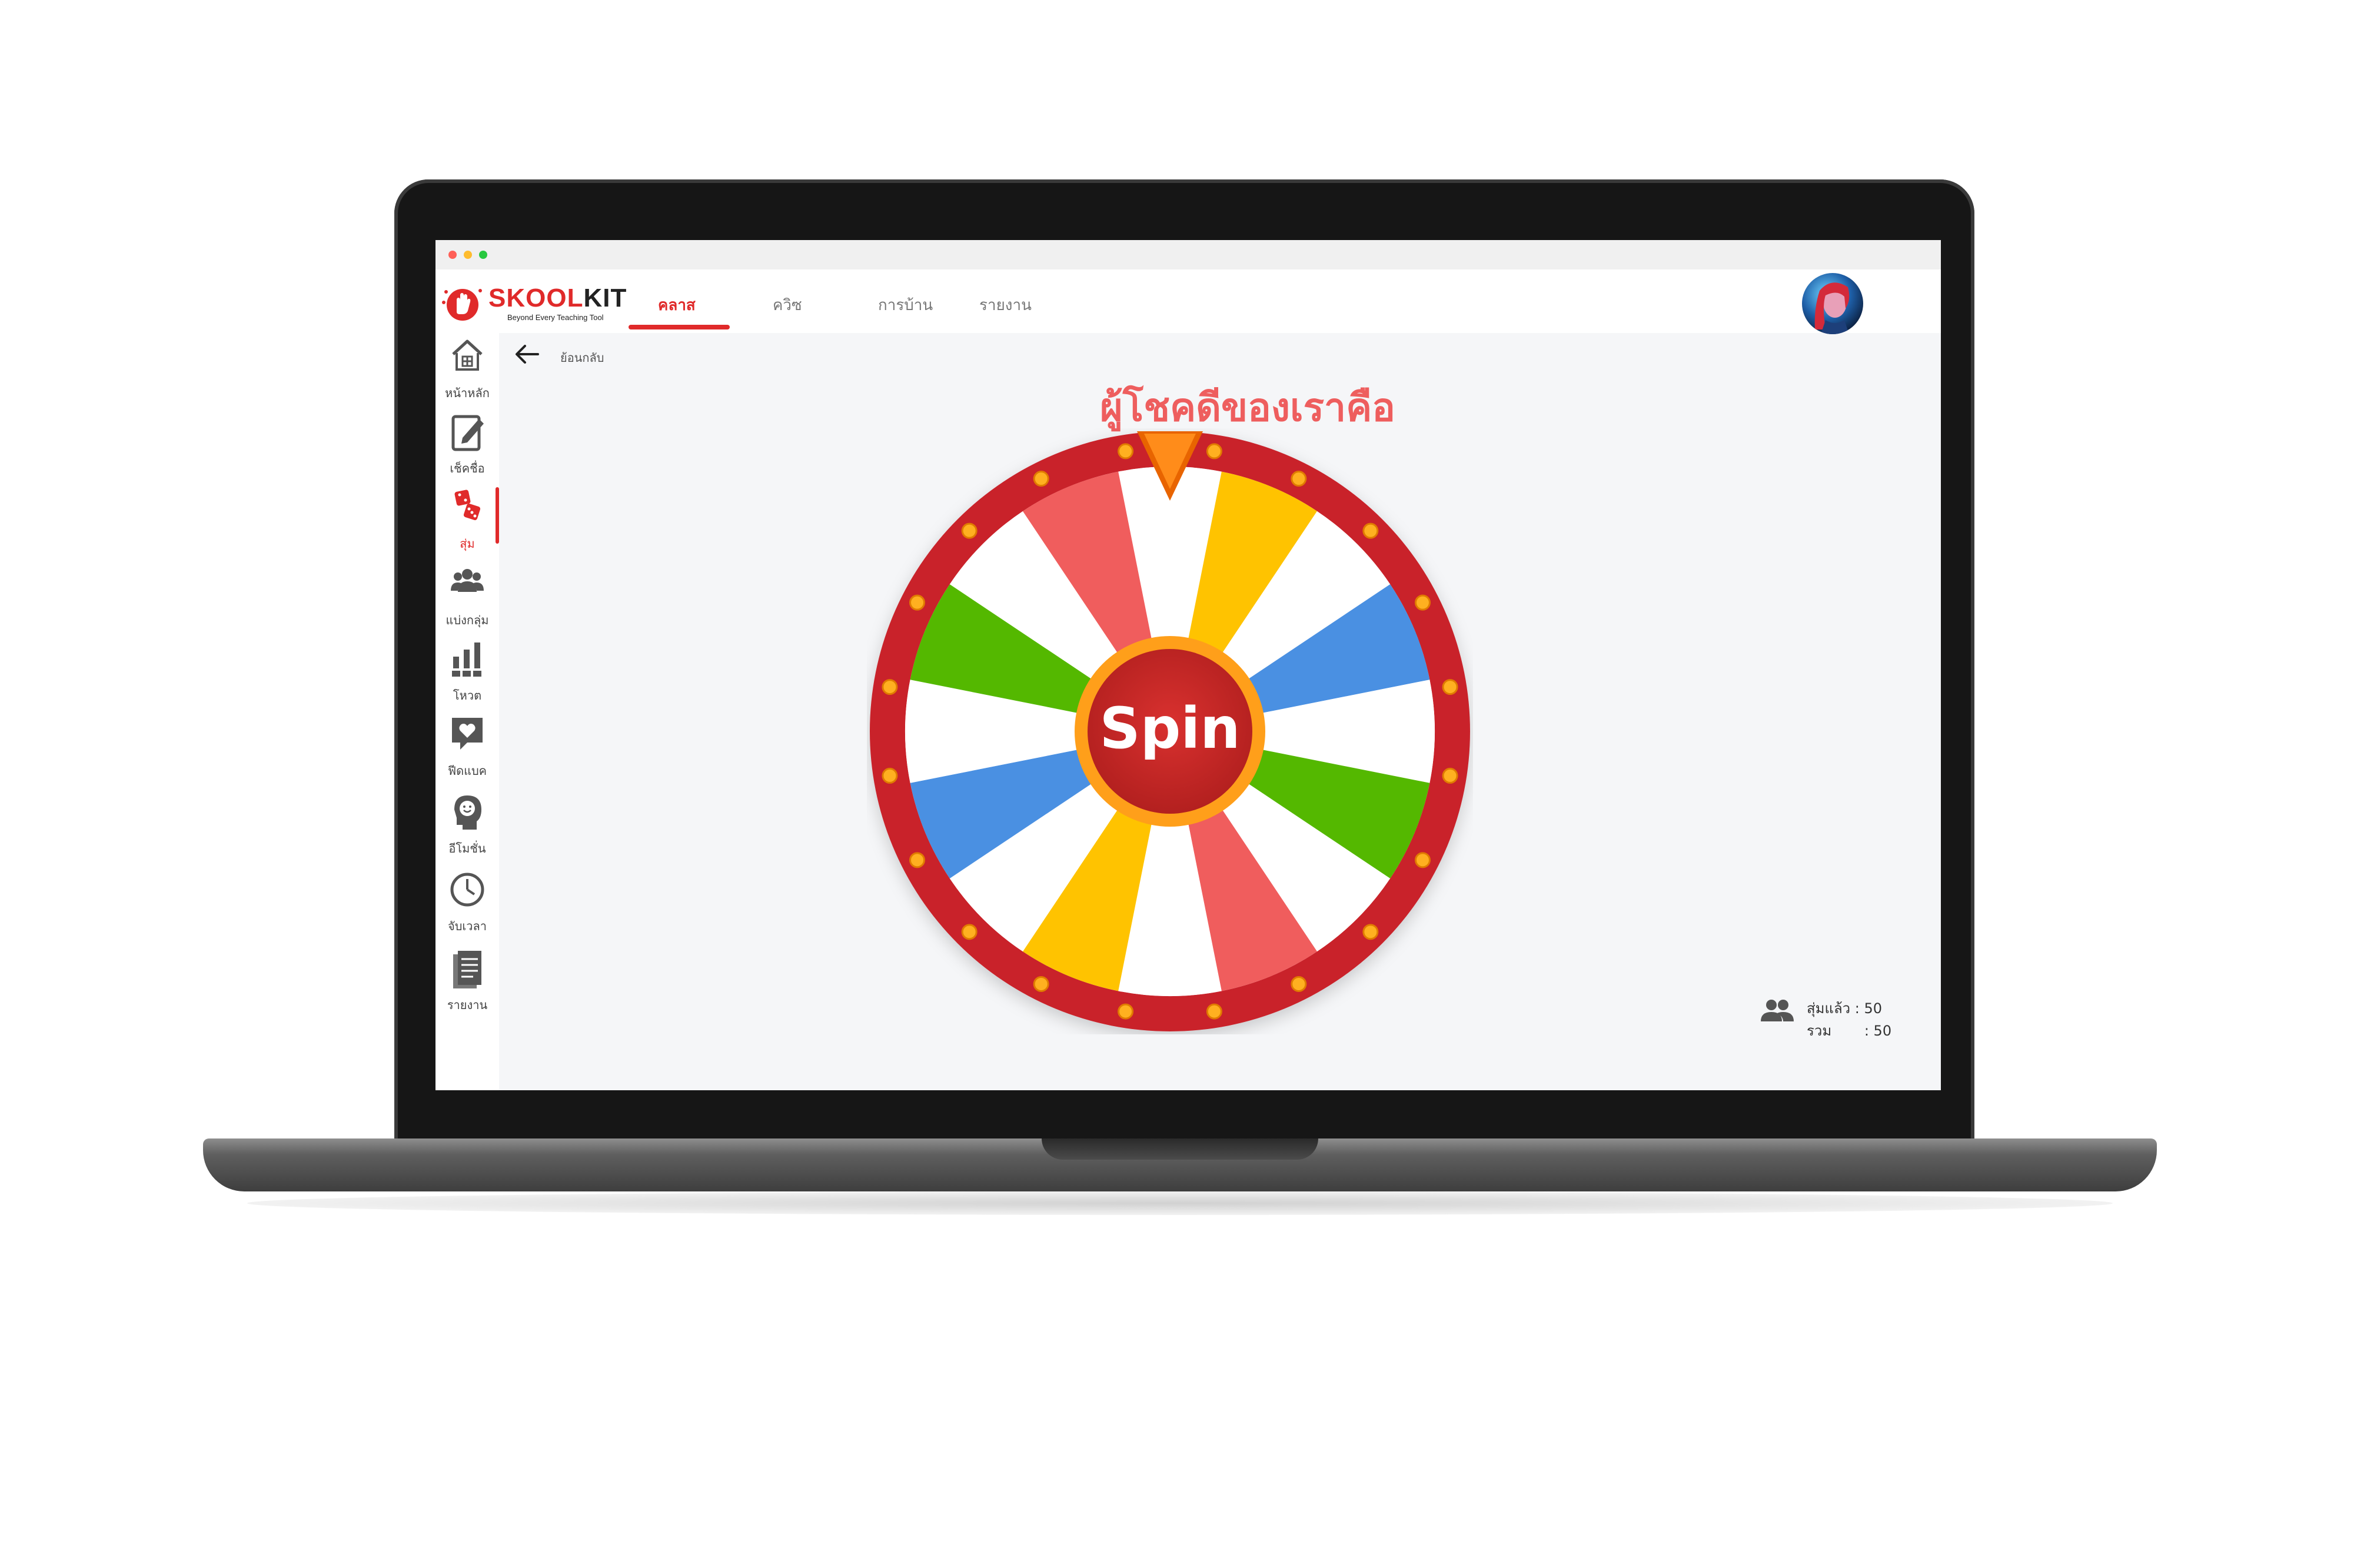  I want to click on sidebar-item-attendance: เช็คชื่อ, so click(467, 447).